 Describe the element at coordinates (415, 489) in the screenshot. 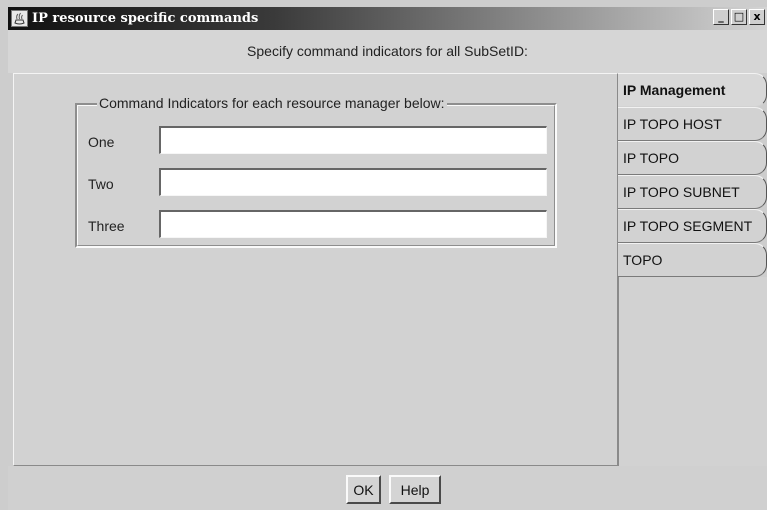

I see `help-button: Help` at that location.